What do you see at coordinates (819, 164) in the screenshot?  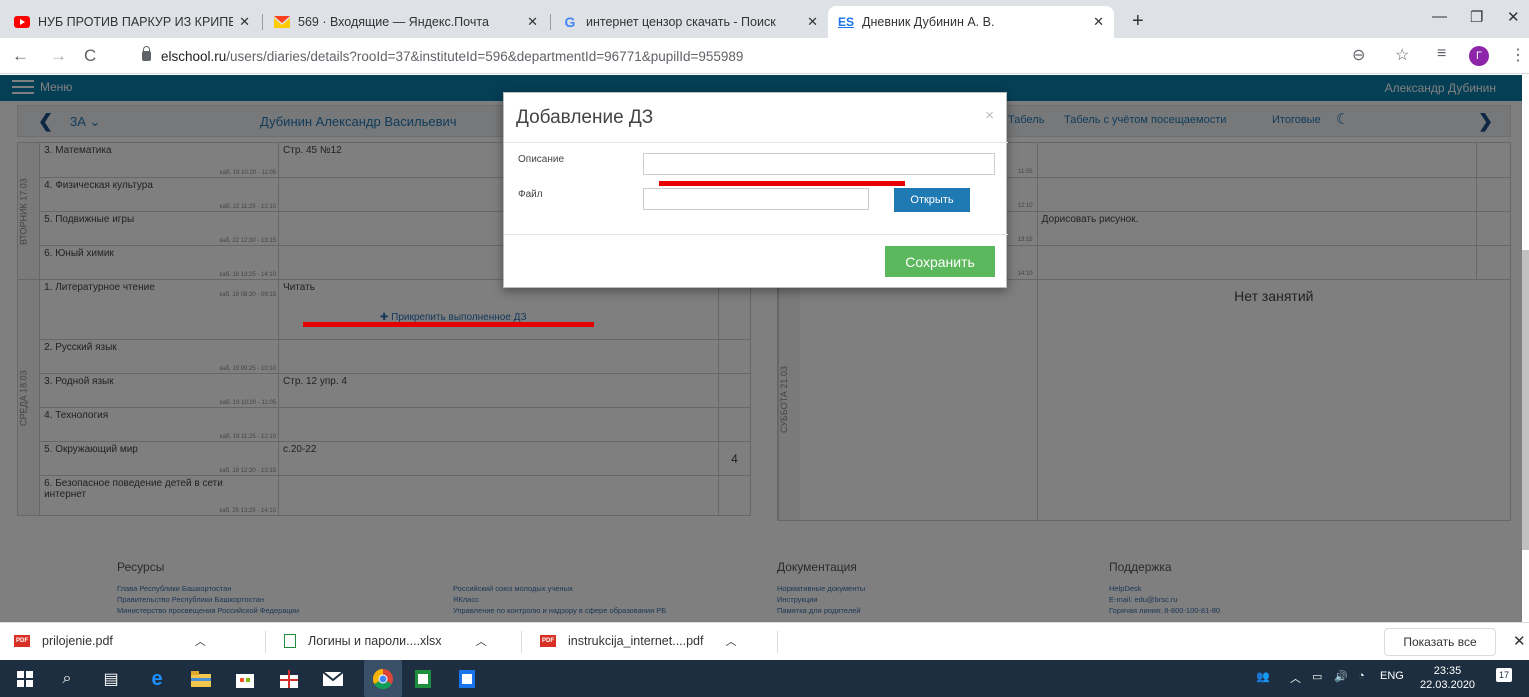 I see `description-input` at bounding box center [819, 164].